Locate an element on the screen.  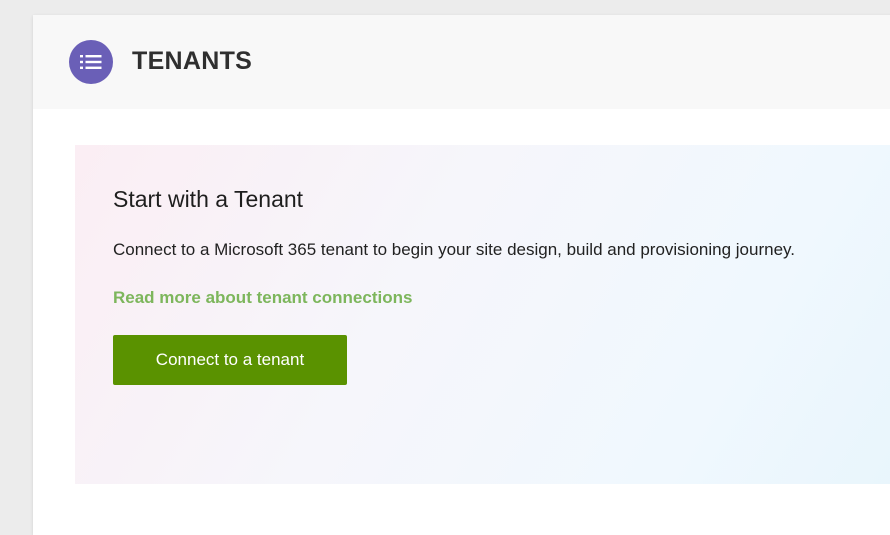
list-icon is located at coordinates (91, 62).